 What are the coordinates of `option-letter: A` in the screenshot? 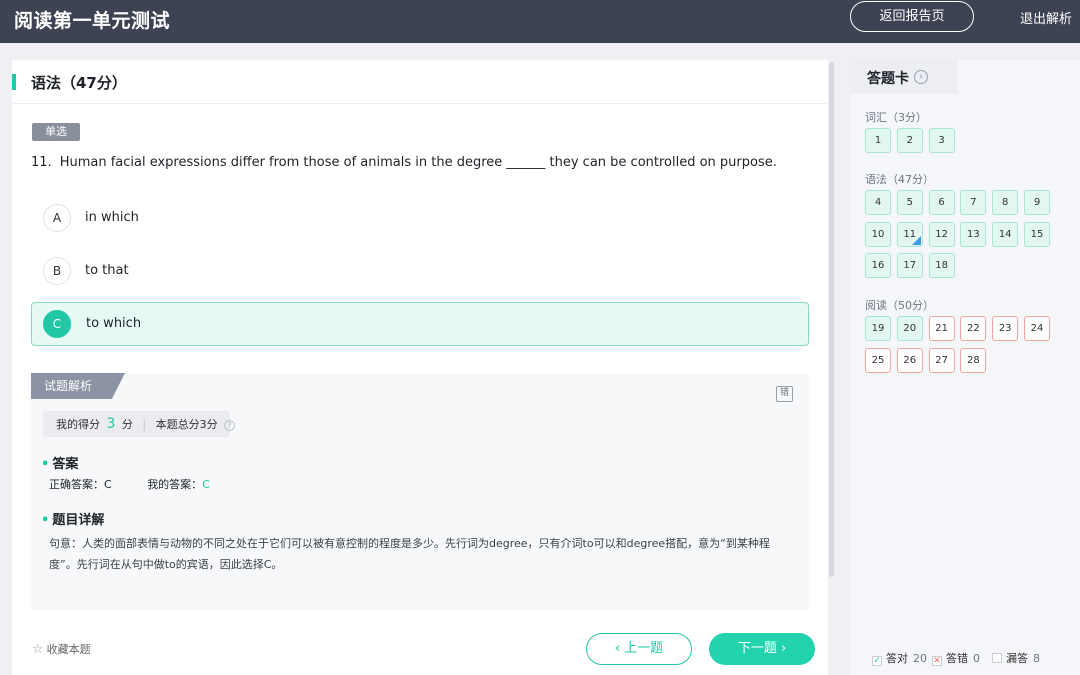 It's located at (57, 218).